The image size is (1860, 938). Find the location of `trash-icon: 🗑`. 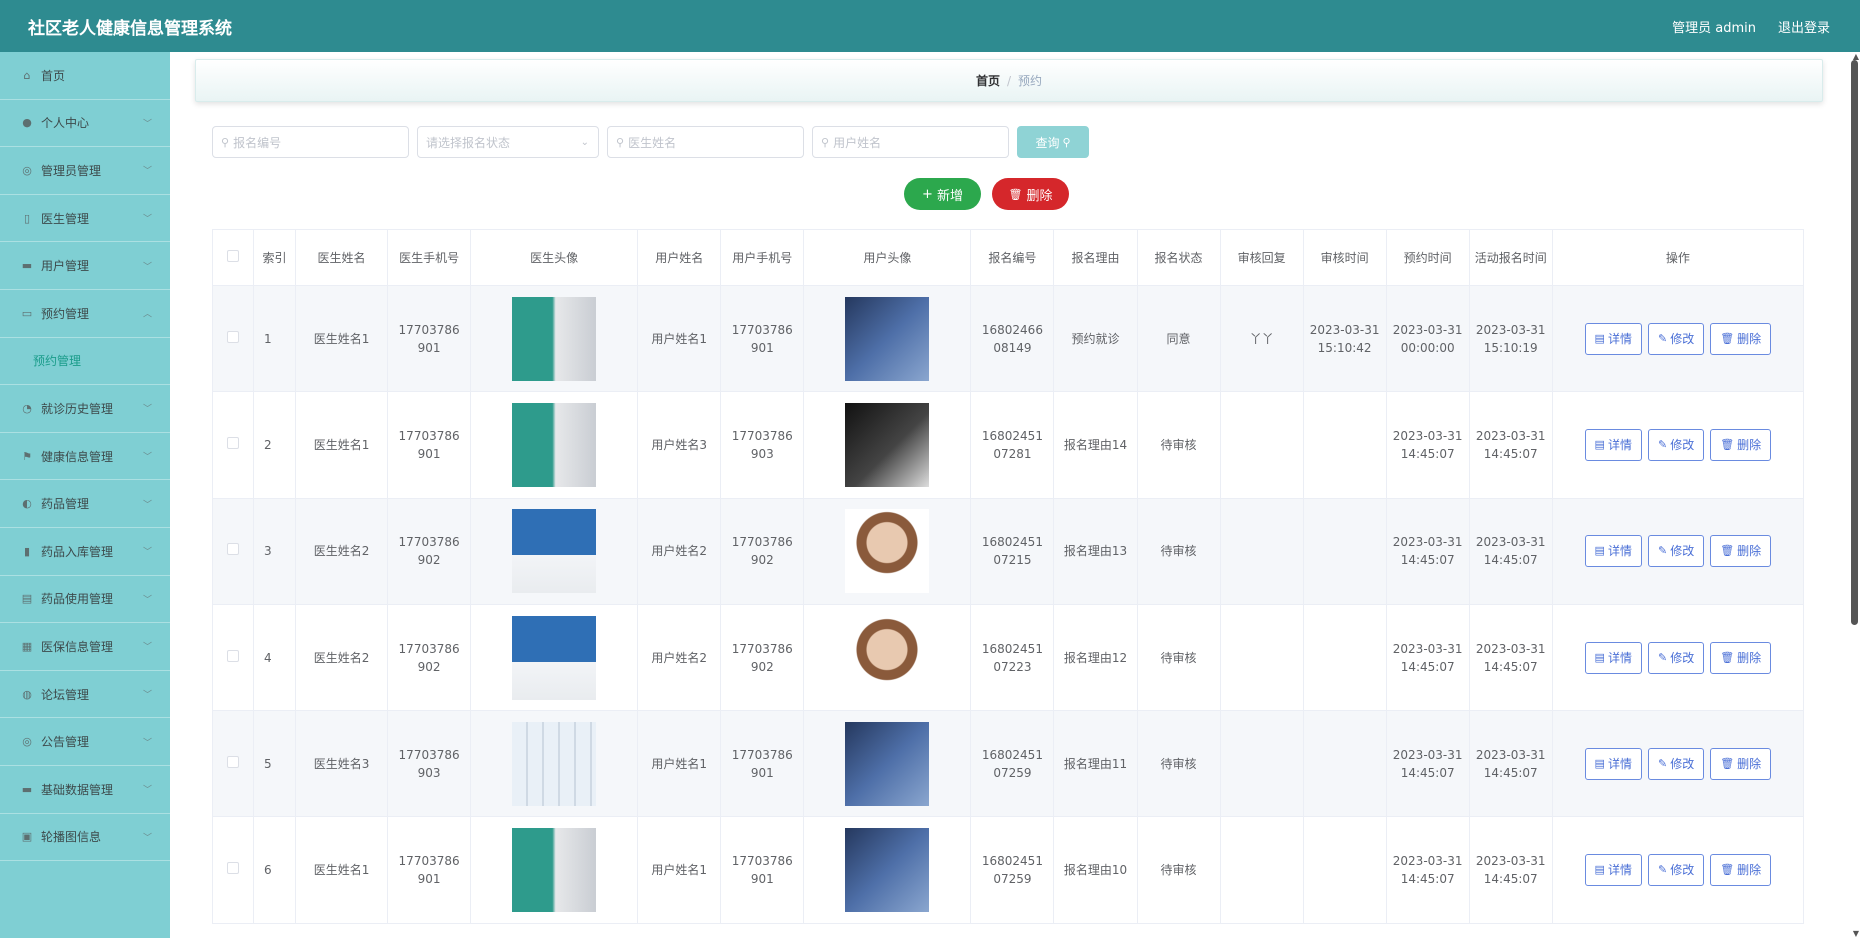

trash-icon: 🗑 is located at coordinates (1727, 338).